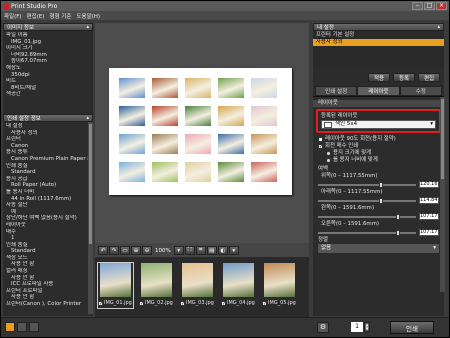  What do you see at coordinates (222, 250) in the screenshot?
I see `color-icon: ◐` at bounding box center [222, 250].